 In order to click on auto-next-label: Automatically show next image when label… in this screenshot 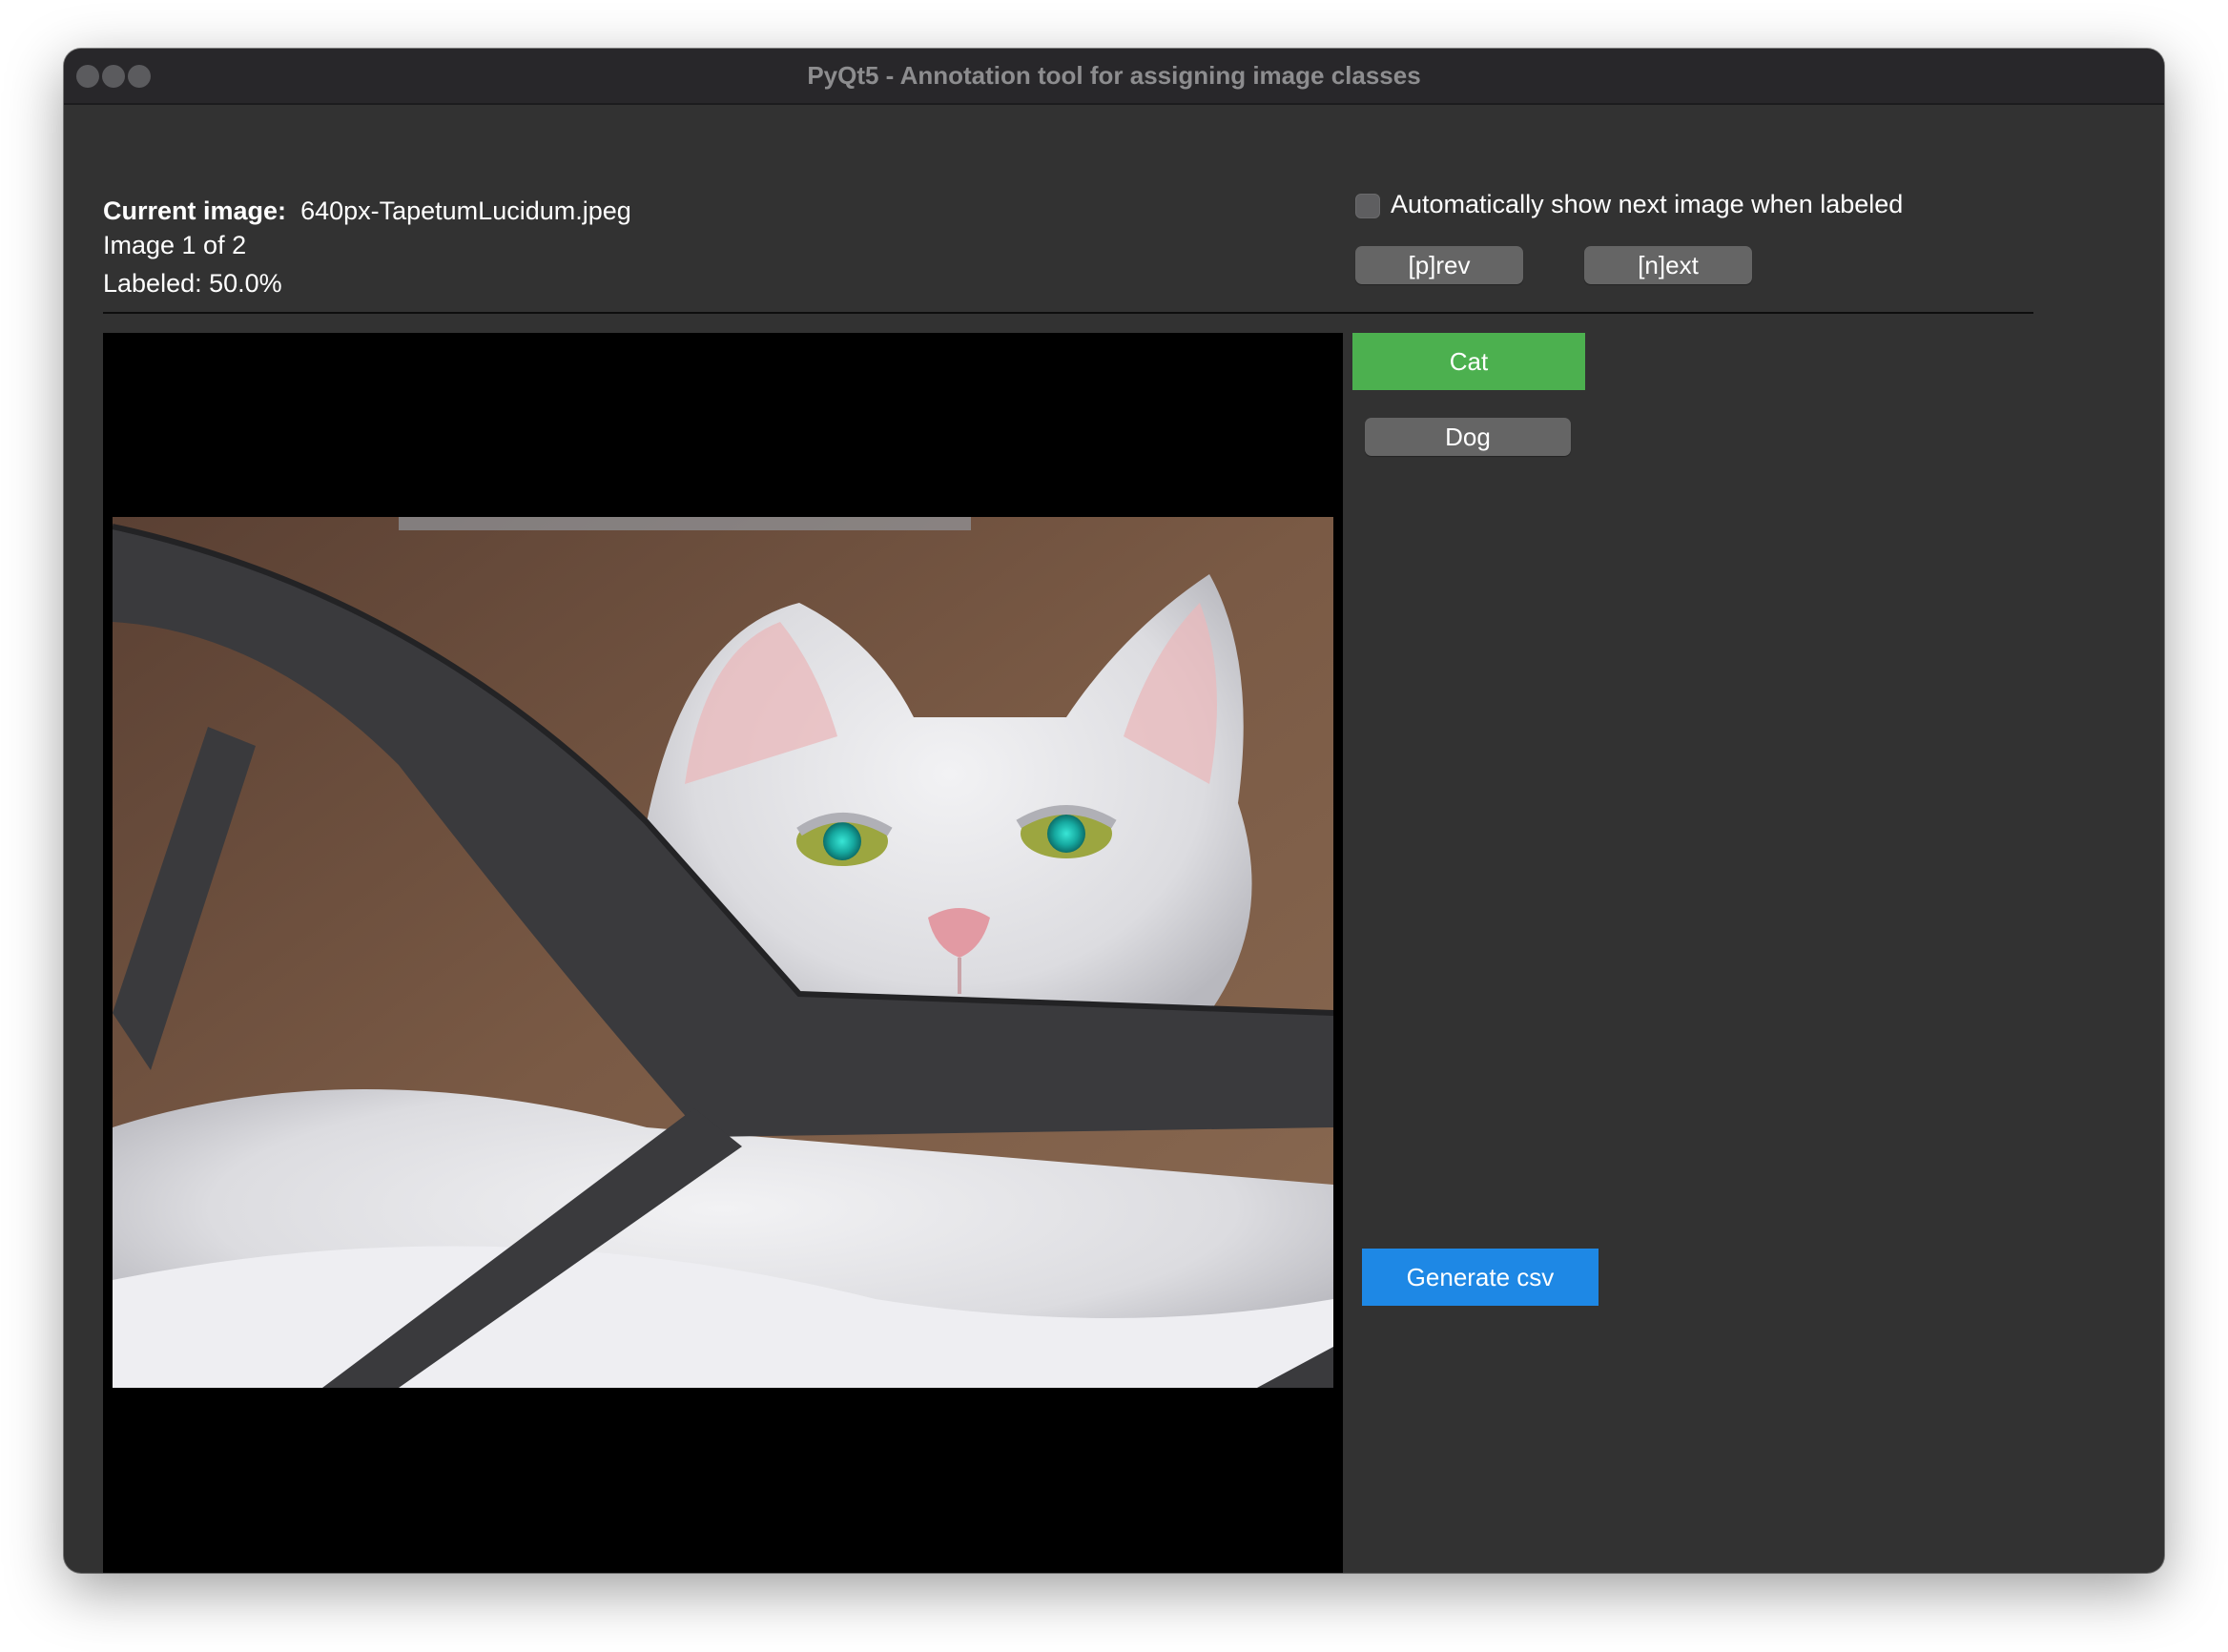, I will do `click(1647, 204)`.